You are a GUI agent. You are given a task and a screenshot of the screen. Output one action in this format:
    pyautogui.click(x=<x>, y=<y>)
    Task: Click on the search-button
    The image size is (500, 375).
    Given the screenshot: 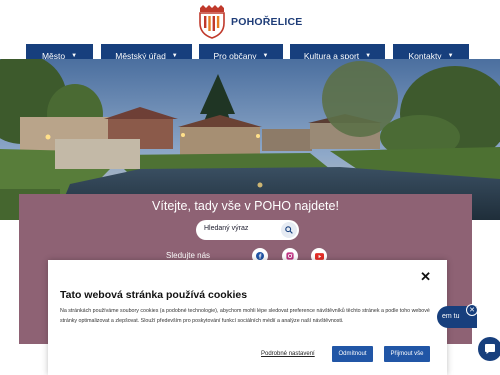 What is the action you would take?
    pyautogui.click(x=289, y=230)
    